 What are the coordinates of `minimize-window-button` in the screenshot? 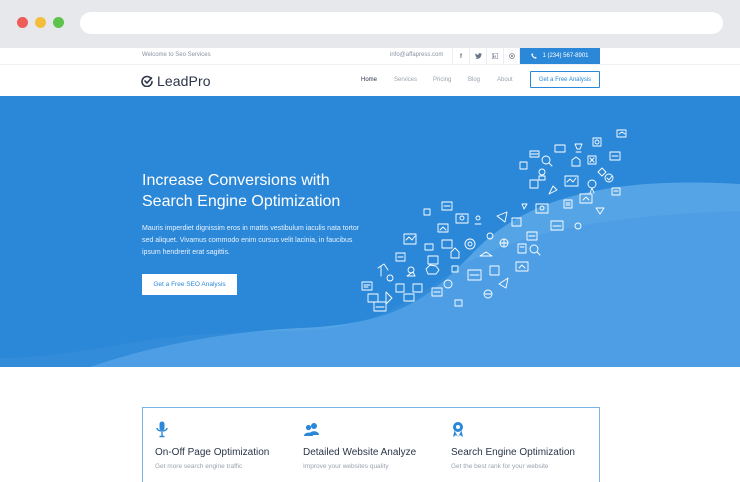 It's located at (40, 22).